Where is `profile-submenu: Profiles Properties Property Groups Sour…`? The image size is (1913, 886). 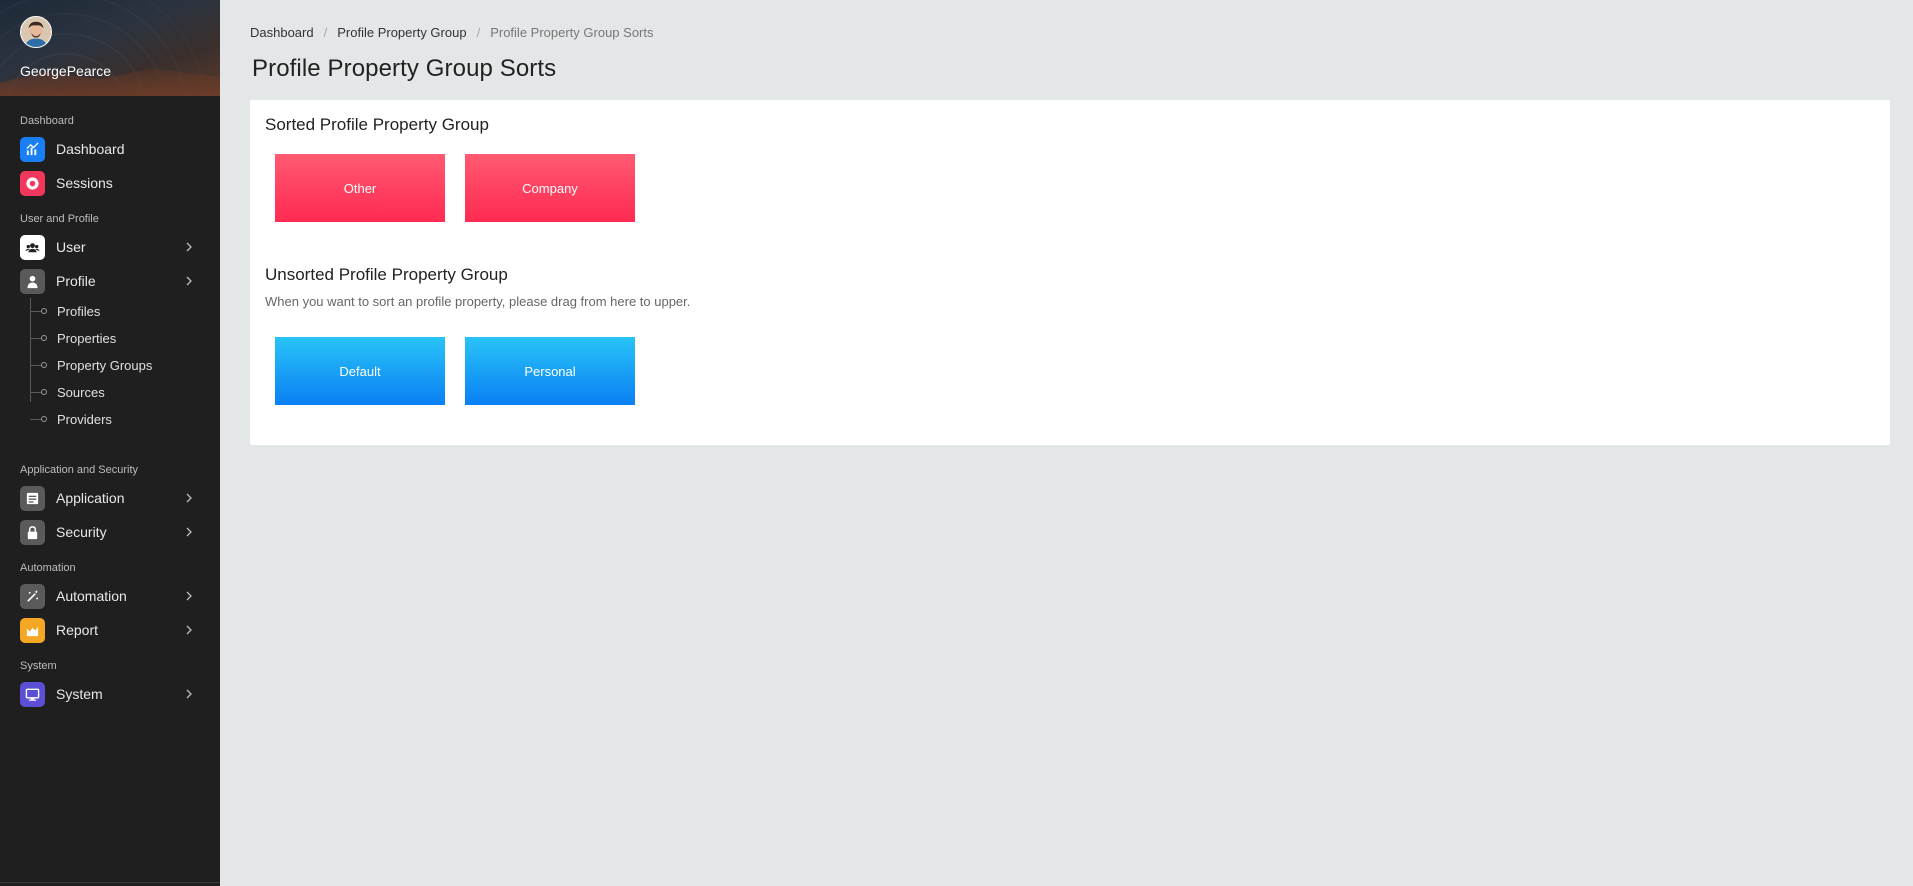 profile-submenu: Profiles Properties Property Groups Sour… is located at coordinates (124, 366).